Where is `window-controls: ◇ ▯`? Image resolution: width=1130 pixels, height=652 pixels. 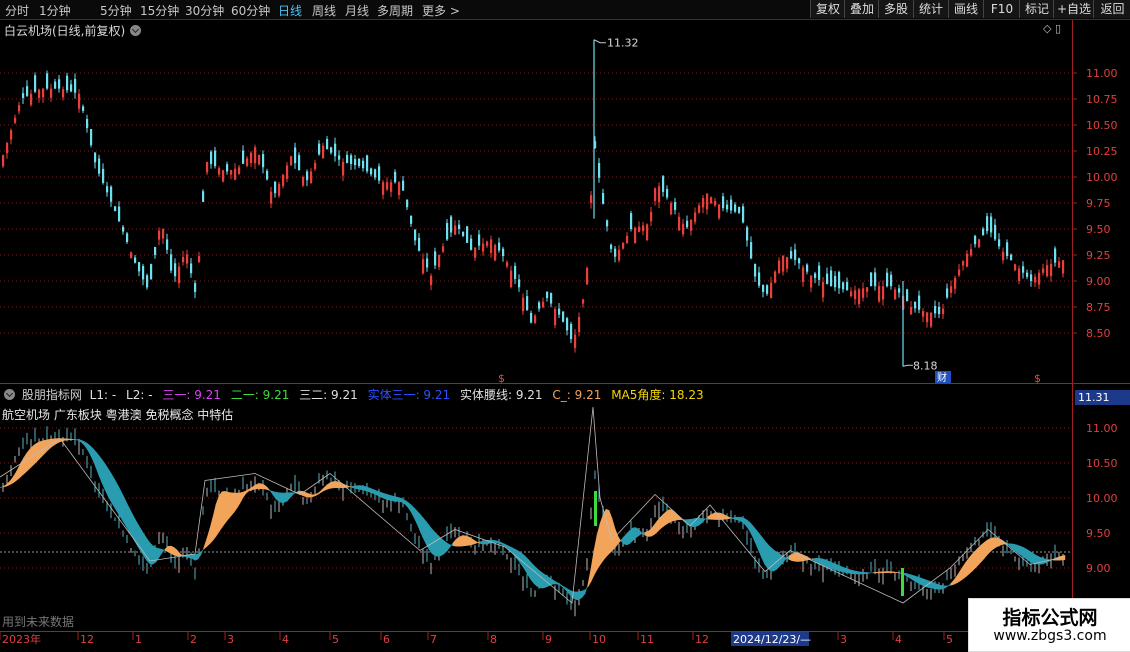 window-controls: ◇ ▯ is located at coordinates (1052, 28).